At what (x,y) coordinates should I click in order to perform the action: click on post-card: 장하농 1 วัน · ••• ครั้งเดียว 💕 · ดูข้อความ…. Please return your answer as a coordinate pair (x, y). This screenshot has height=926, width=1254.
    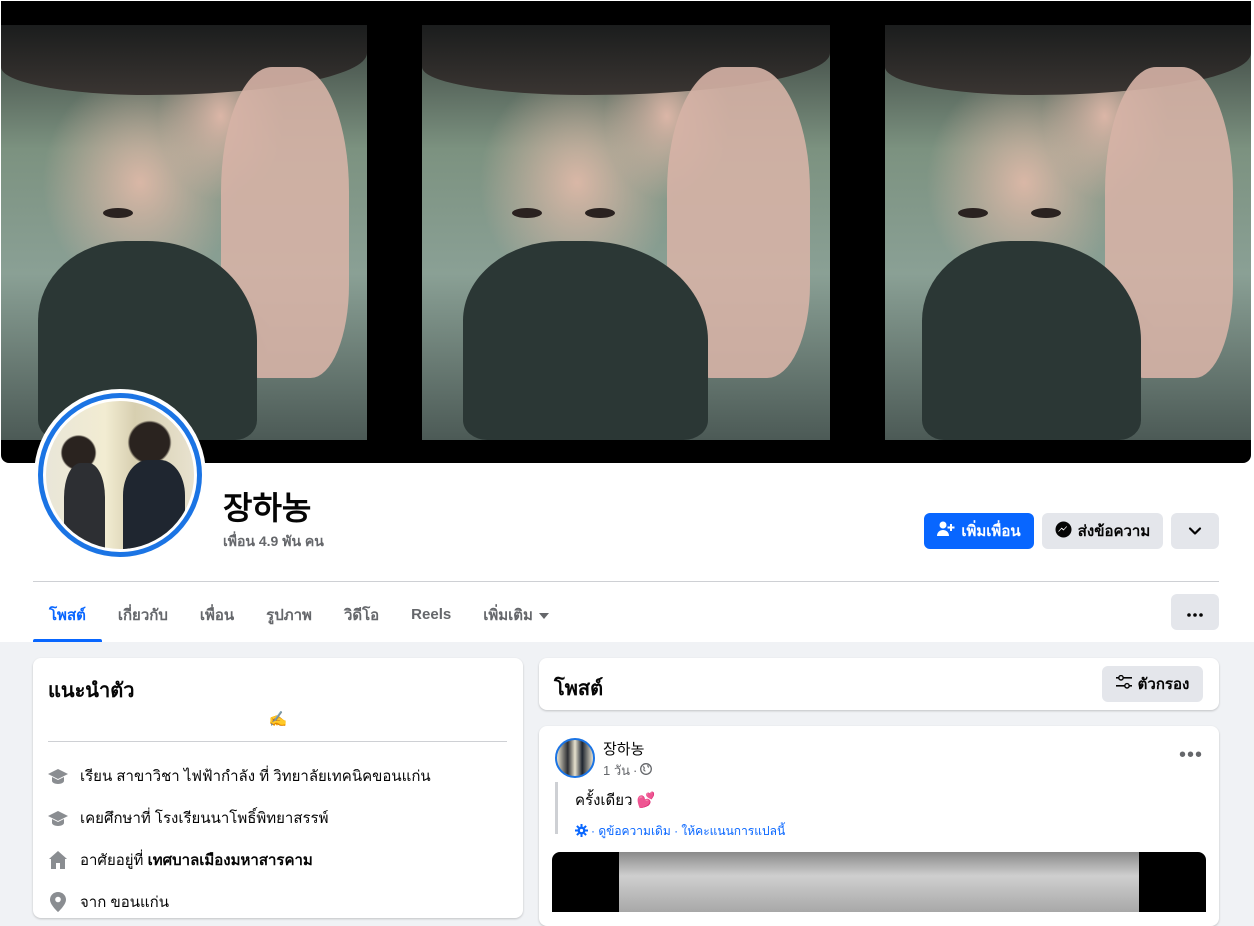
    Looking at the image, I should click on (879, 826).